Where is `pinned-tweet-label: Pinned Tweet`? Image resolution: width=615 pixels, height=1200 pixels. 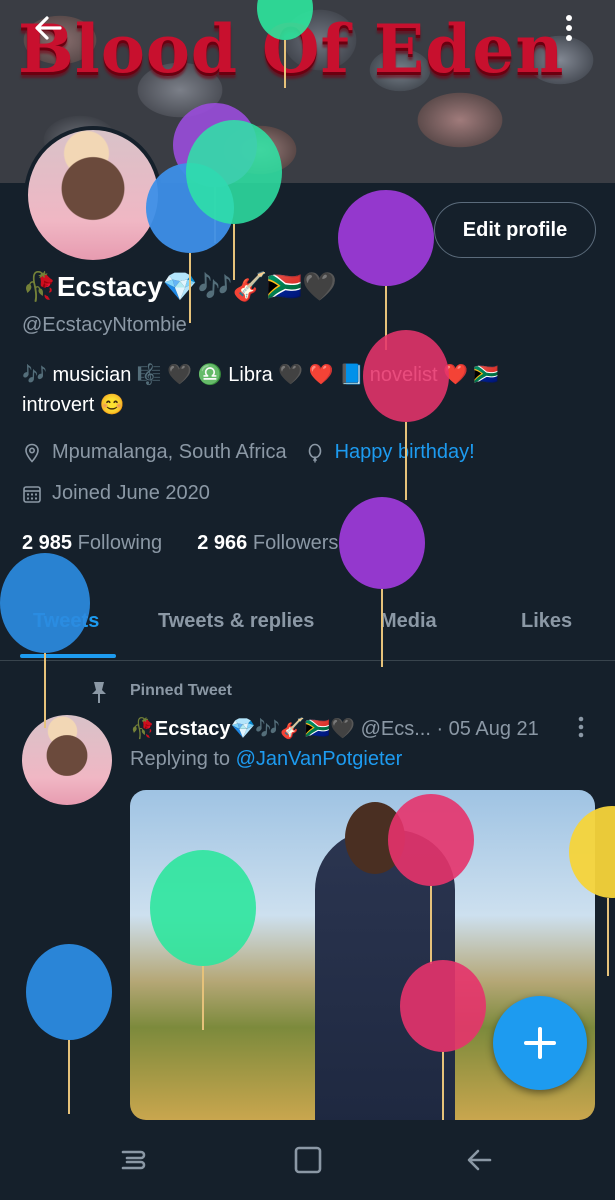 pinned-tweet-label: Pinned Tweet is located at coordinates (181, 690).